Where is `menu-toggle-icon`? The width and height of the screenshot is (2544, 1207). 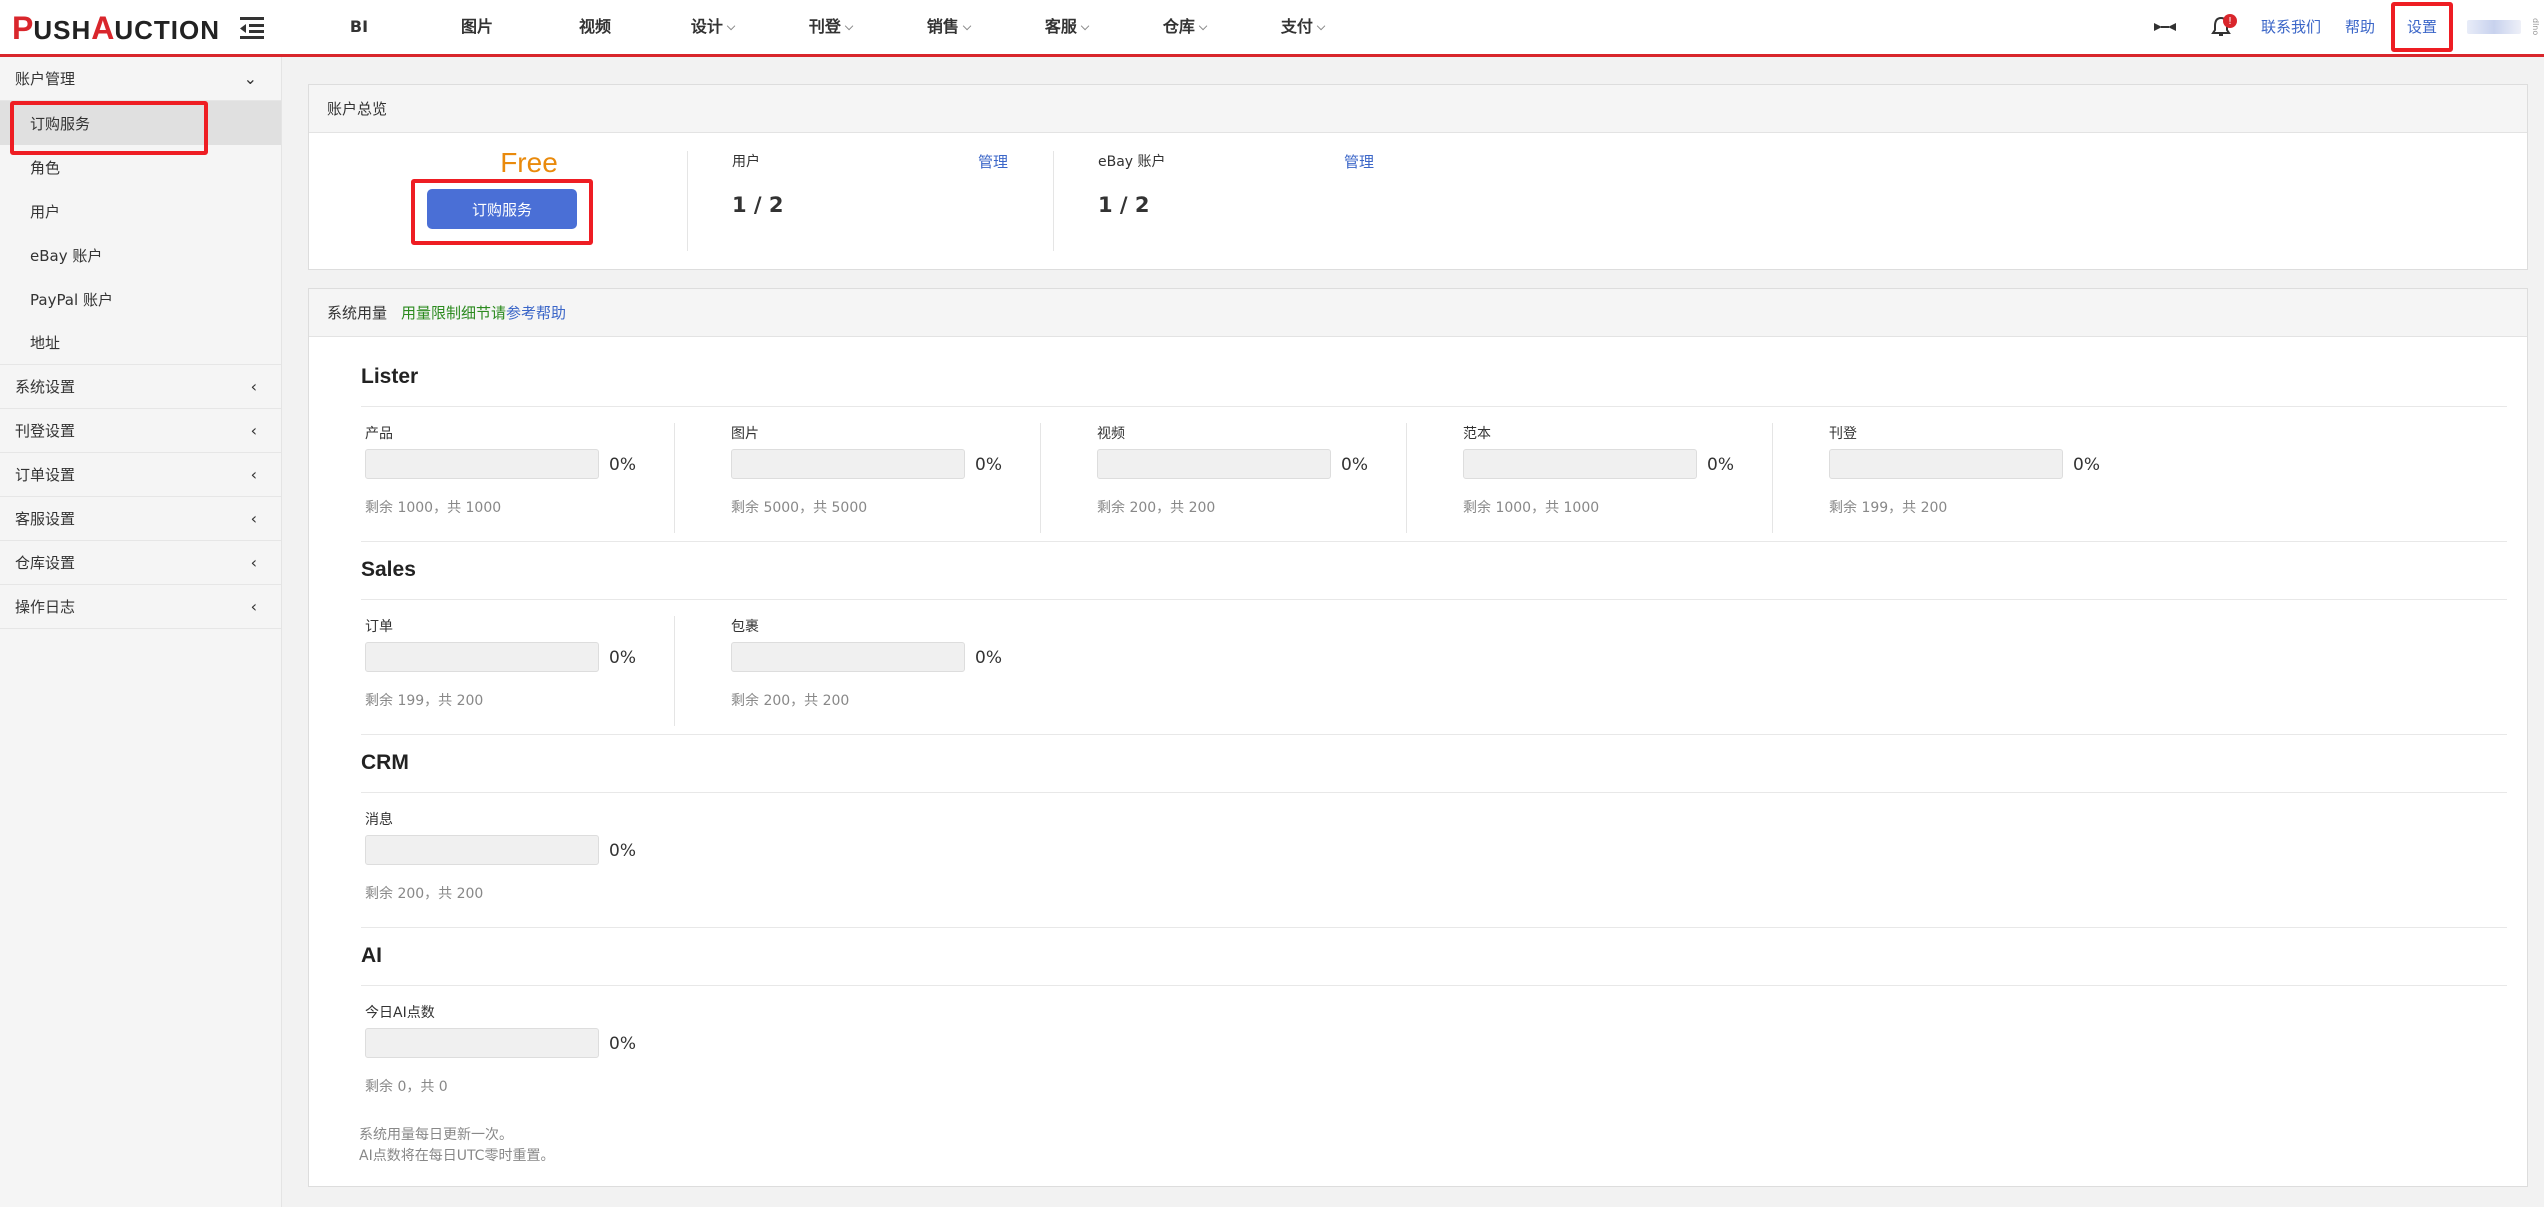
menu-toggle-icon is located at coordinates (252, 28).